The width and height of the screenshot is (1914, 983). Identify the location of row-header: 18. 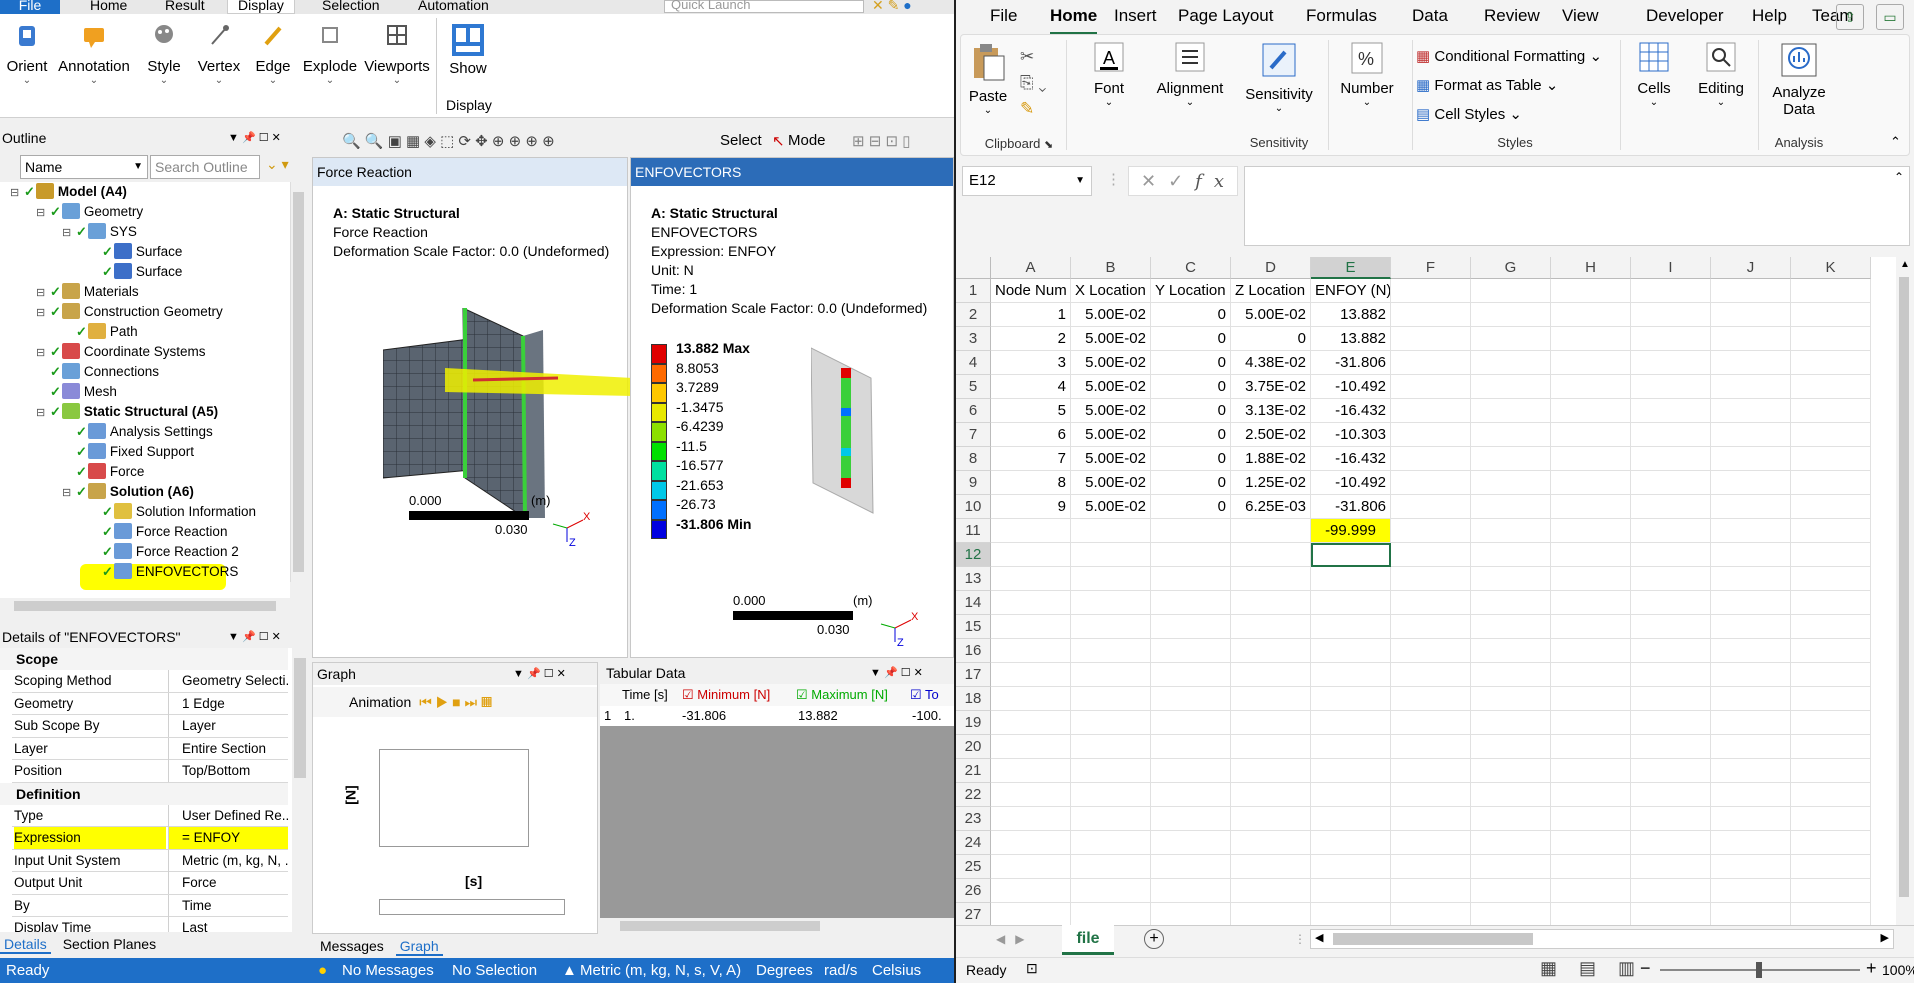
(973, 699).